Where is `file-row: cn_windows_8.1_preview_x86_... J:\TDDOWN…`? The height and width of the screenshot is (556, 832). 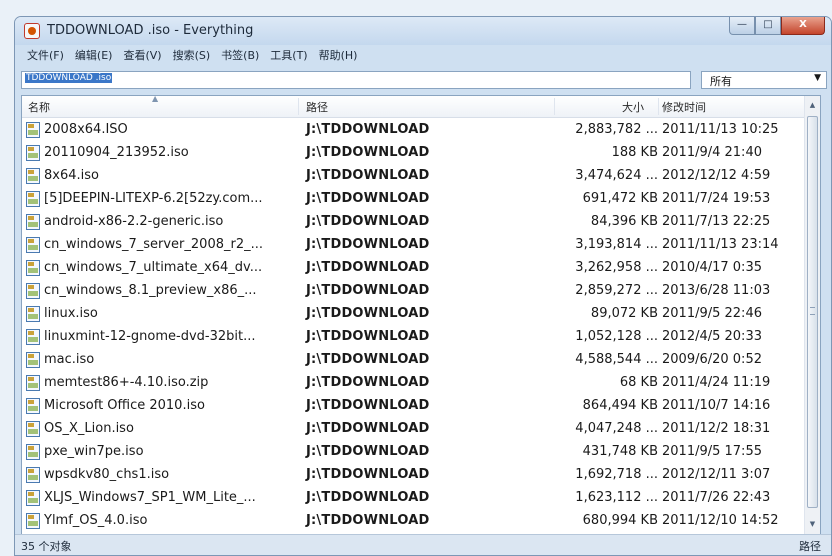 file-row: cn_windows_8.1_preview_x86_... J:\TDDOWN… is located at coordinates (413, 291).